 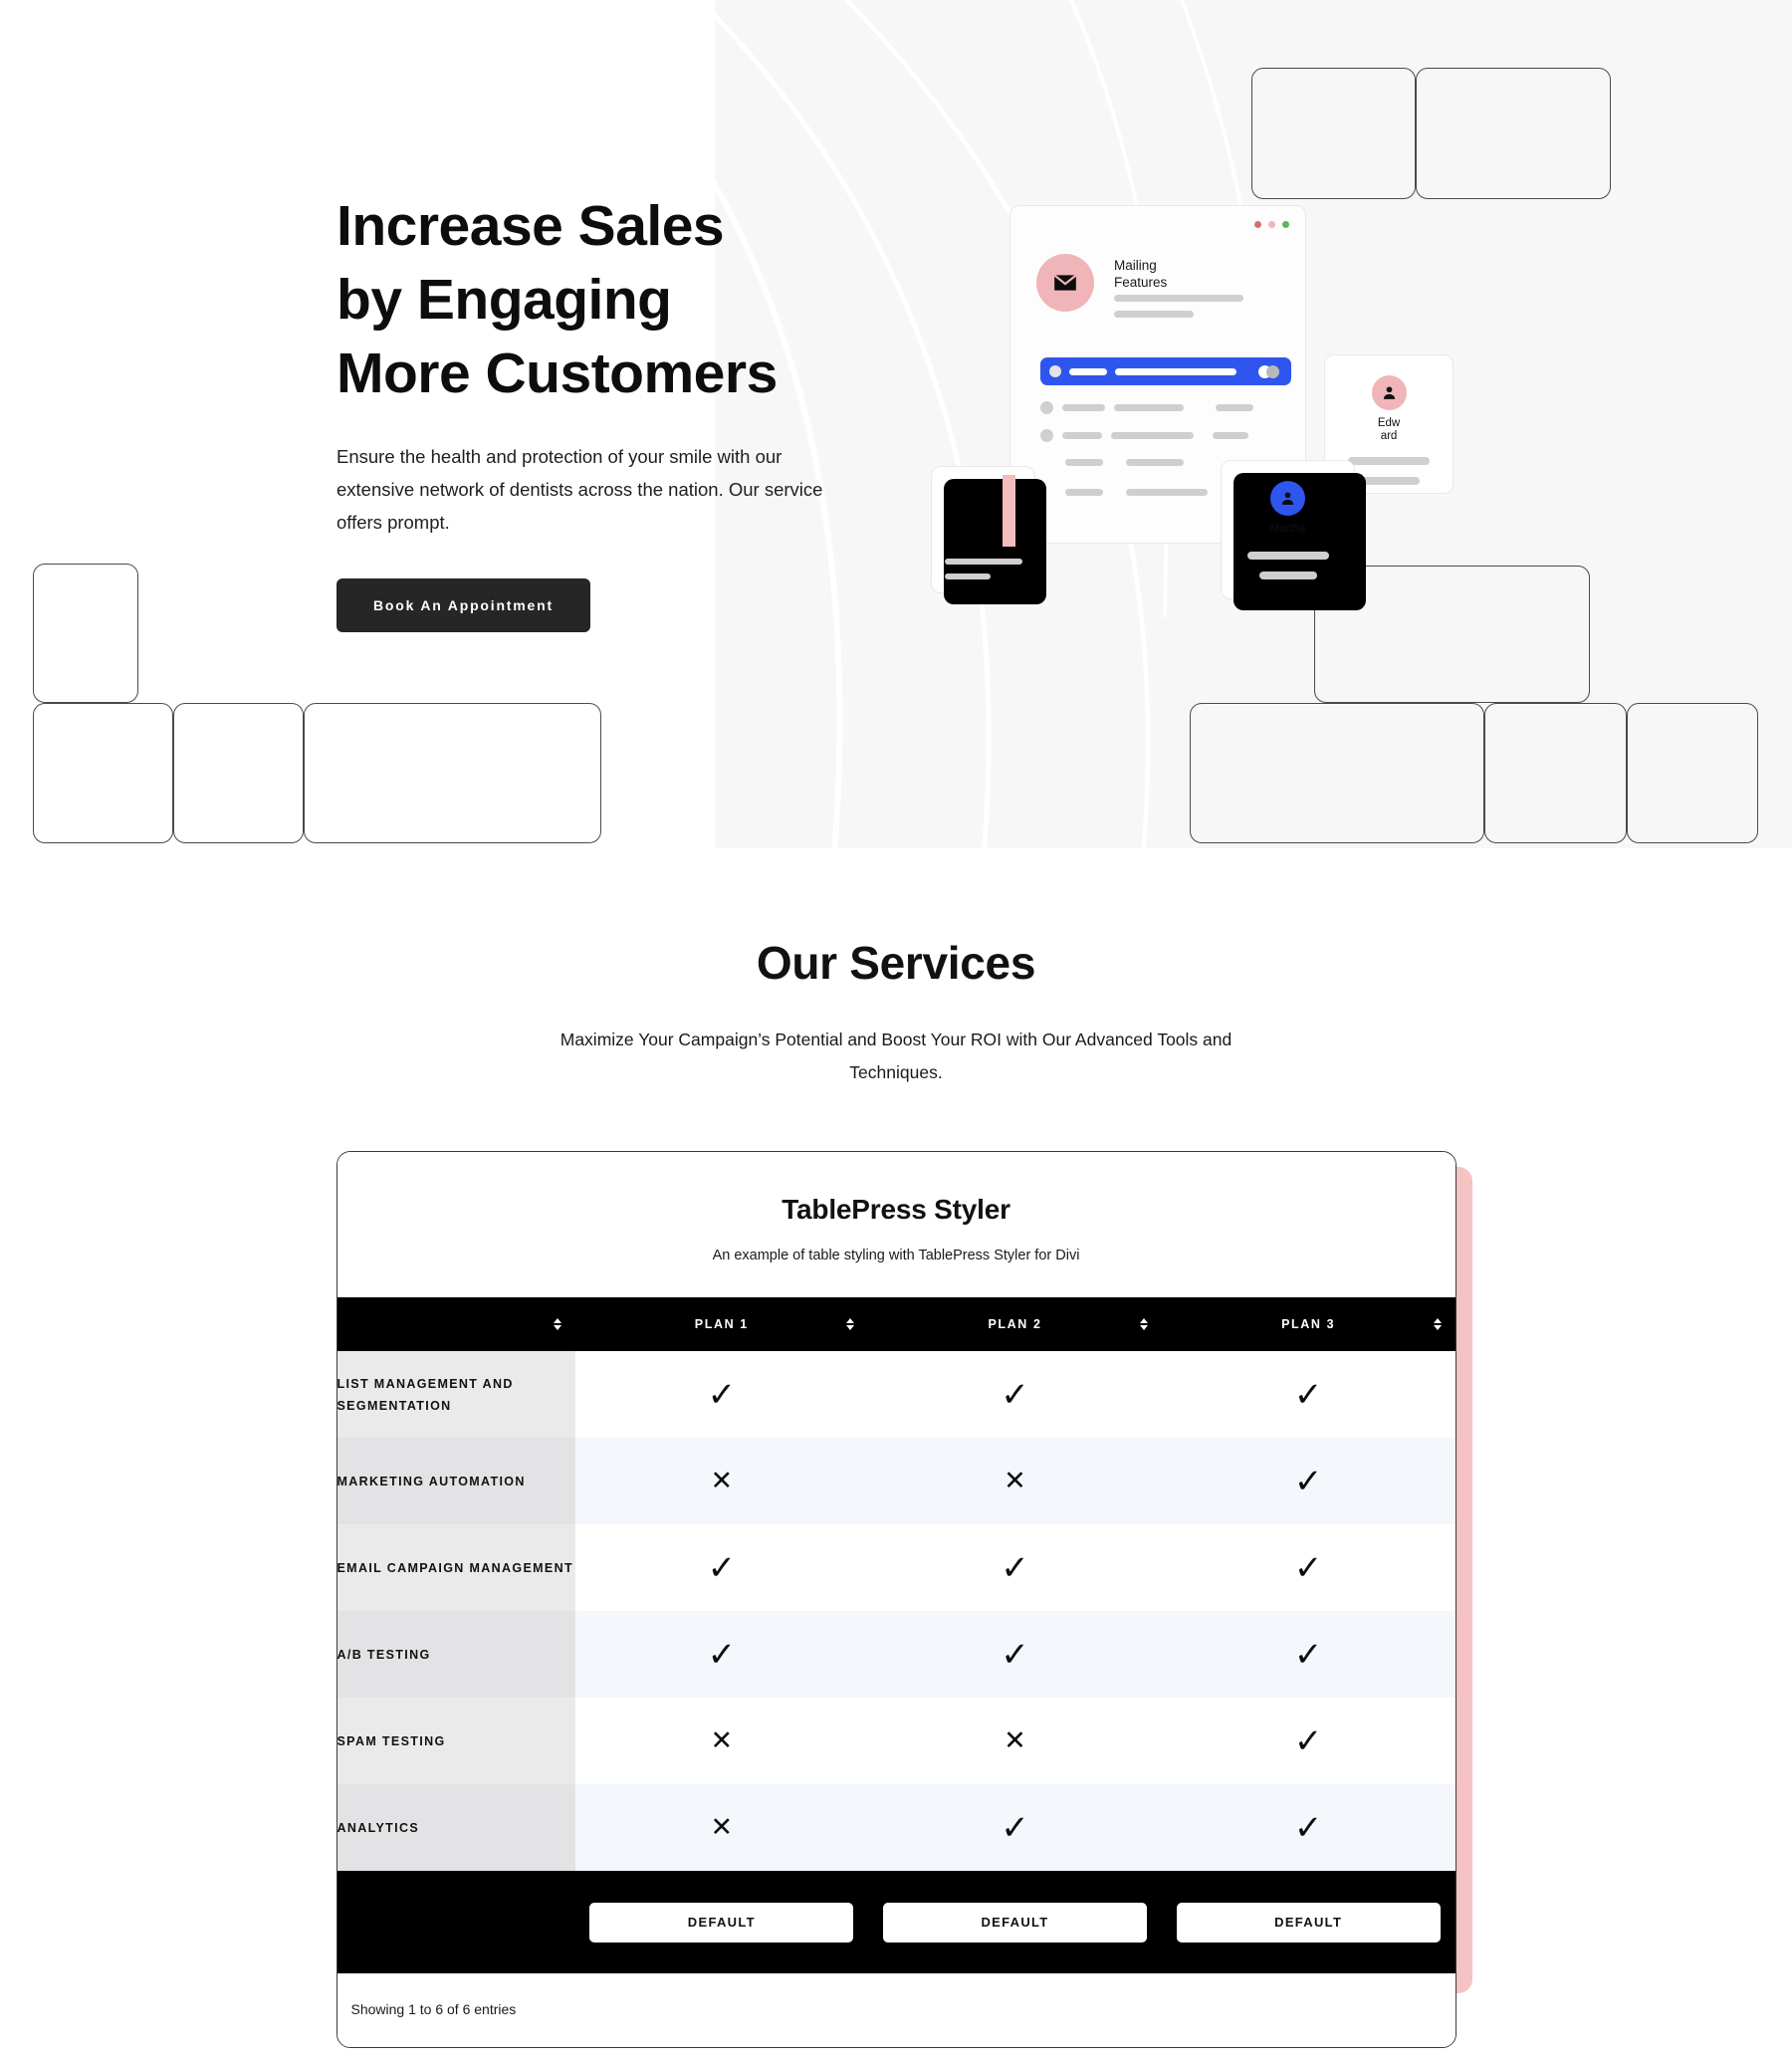 What do you see at coordinates (1165, 371) in the screenshot?
I see `mailing-card-highlight-row` at bounding box center [1165, 371].